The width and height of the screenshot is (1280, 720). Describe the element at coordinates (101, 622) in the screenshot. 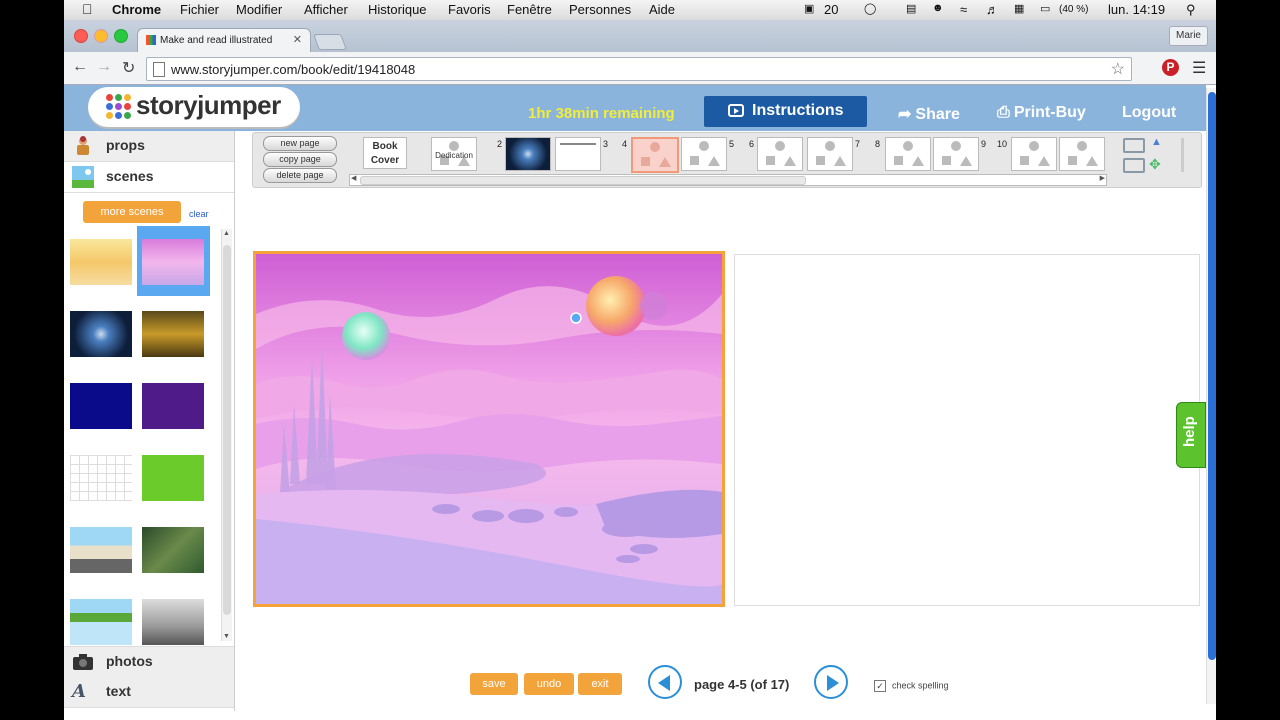

I see `scene-thumb-park` at that location.